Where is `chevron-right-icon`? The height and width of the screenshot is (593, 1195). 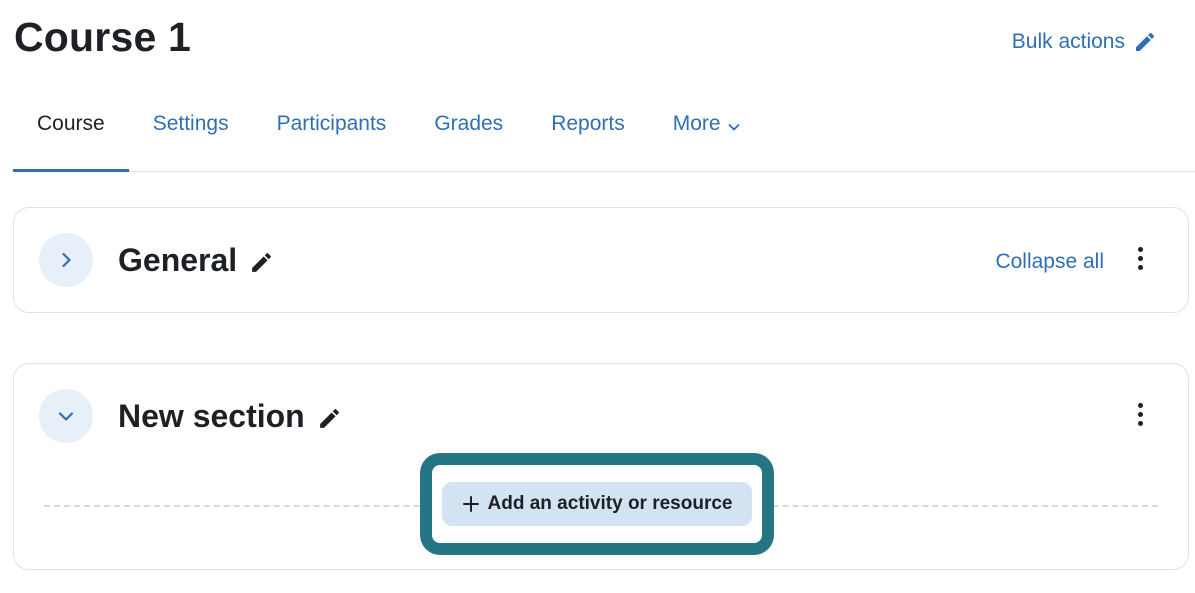
chevron-right-icon is located at coordinates (66, 260).